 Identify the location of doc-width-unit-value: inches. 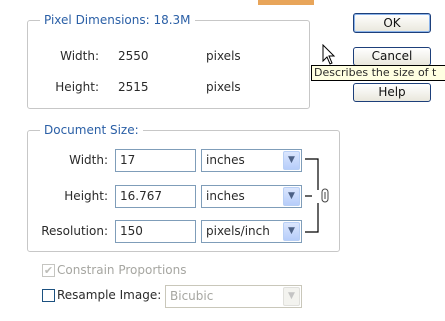
(225, 160).